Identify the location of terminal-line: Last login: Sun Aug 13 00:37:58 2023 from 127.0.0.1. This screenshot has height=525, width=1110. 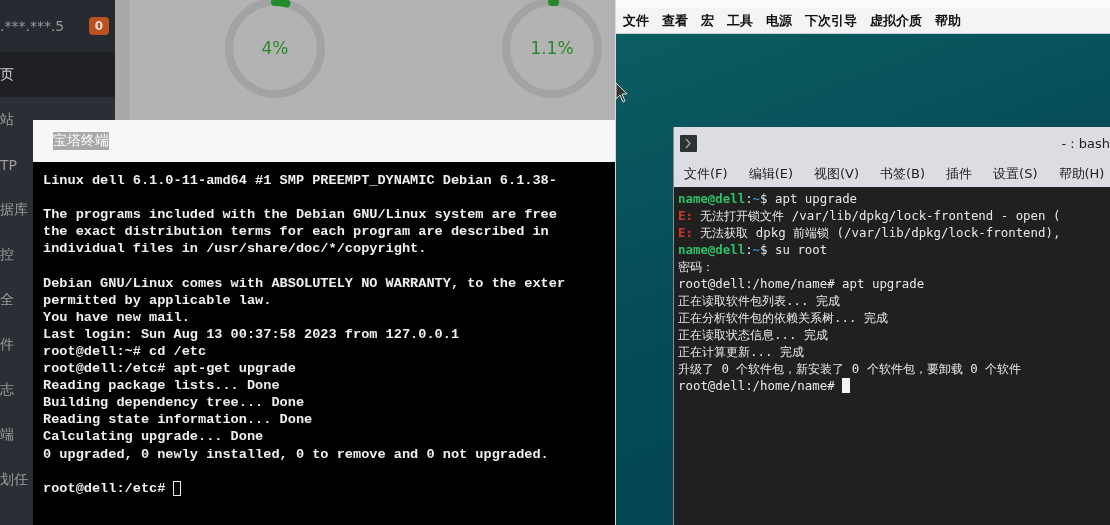
(252, 334).